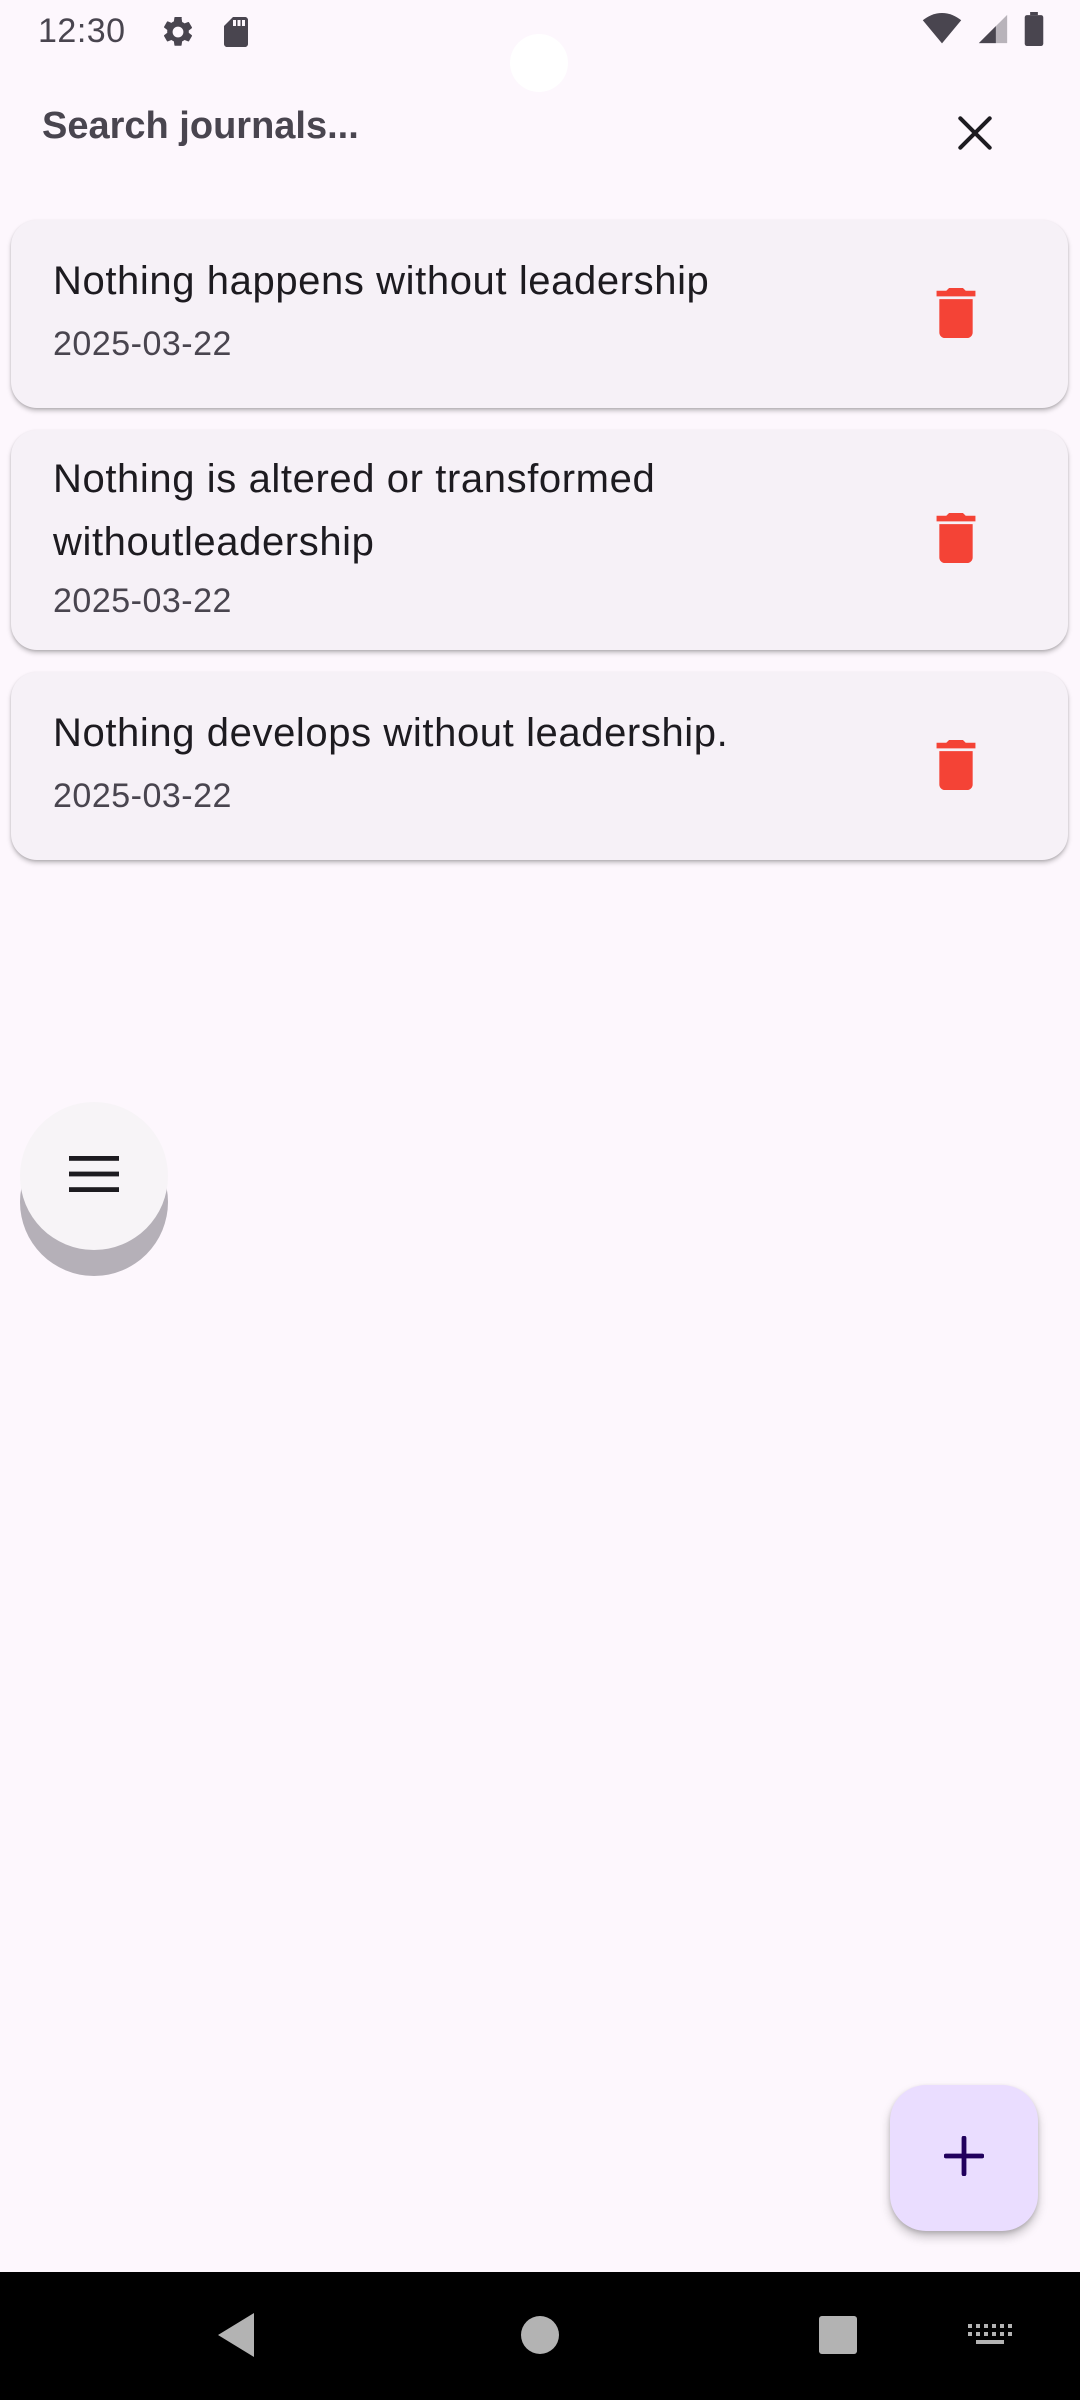 The image size is (1080, 2400). What do you see at coordinates (993, 31) in the screenshot?
I see `signal-icon` at bounding box center [993, 31].